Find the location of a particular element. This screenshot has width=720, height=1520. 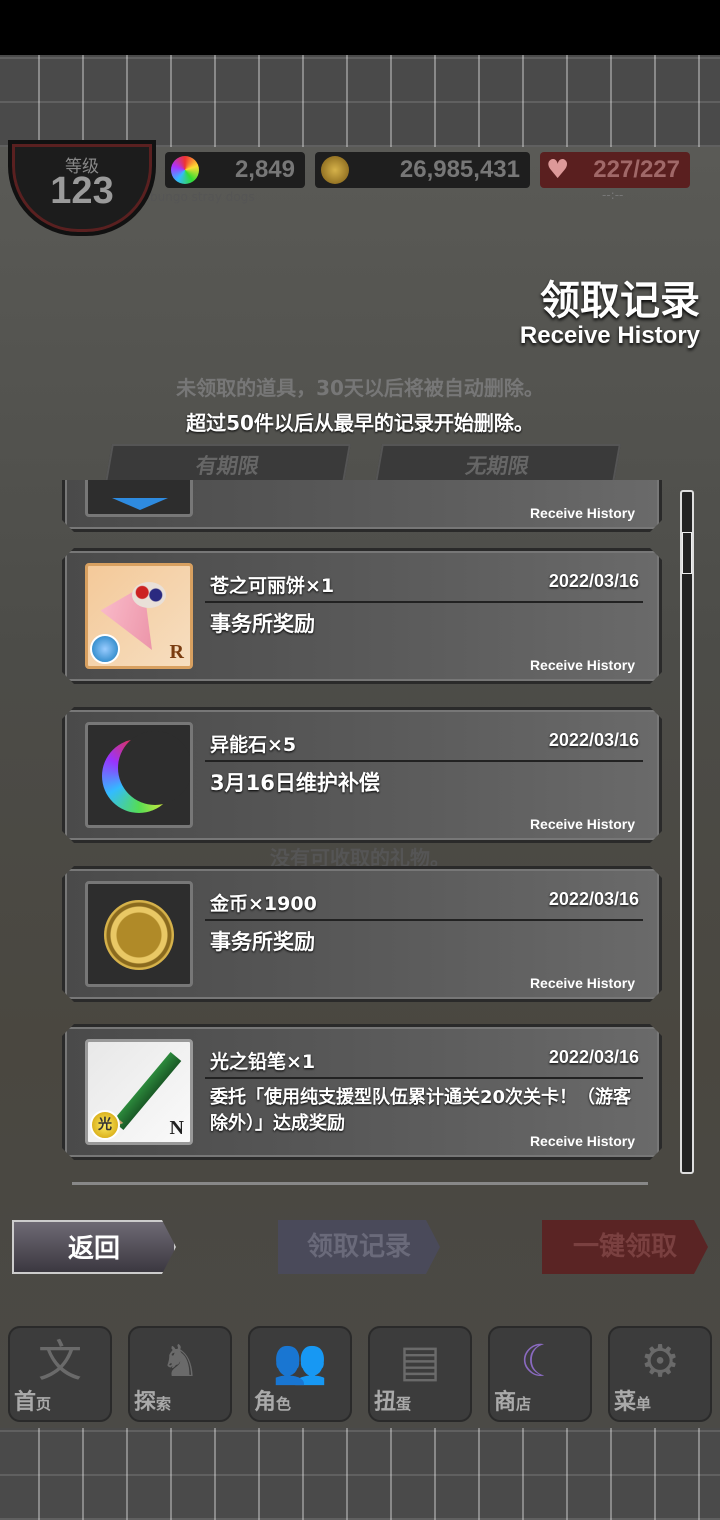

page-title-en: Receive History is located at coordinates (609, 335).